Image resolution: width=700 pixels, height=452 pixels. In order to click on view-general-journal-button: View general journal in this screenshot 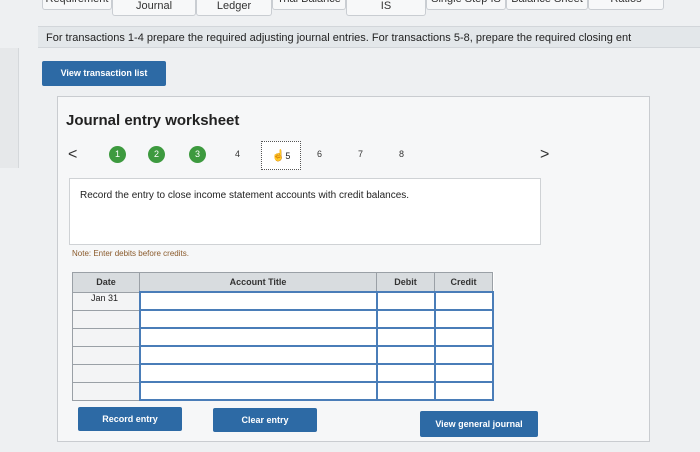, I will do `click(479, 424)`.